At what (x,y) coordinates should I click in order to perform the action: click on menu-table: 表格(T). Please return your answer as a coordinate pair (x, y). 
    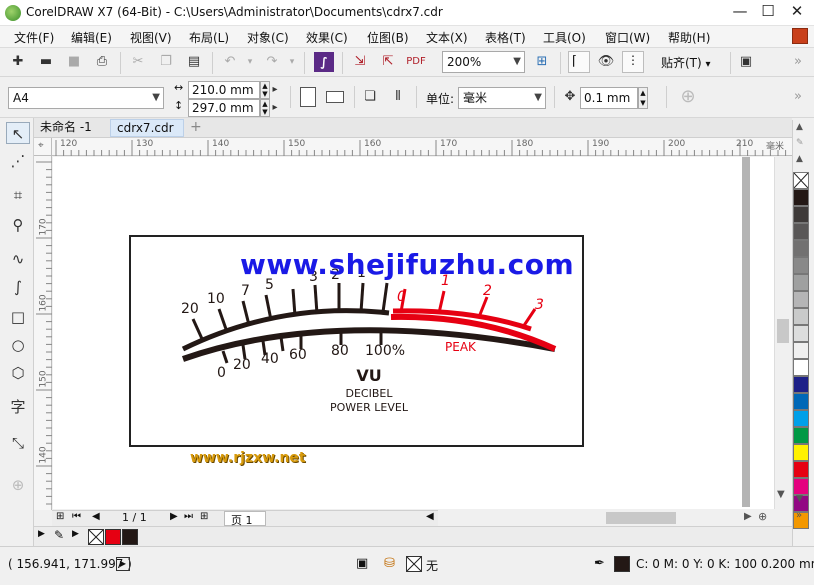
    Looking at the image, I should click on (505, 37).